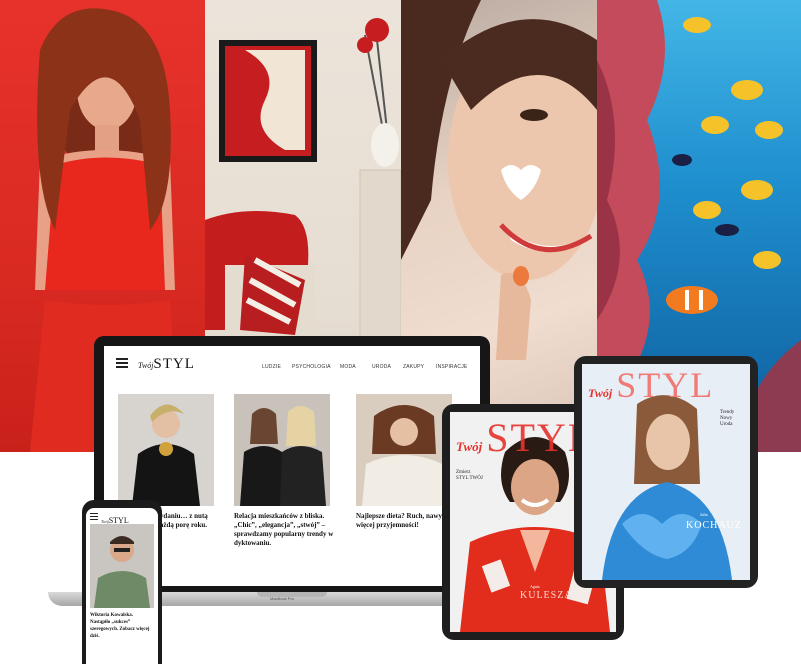 The height and width of the screenshot is (664, 801). I want to click on tablet-front-logo-prefix: Twój, so click(469, 446).